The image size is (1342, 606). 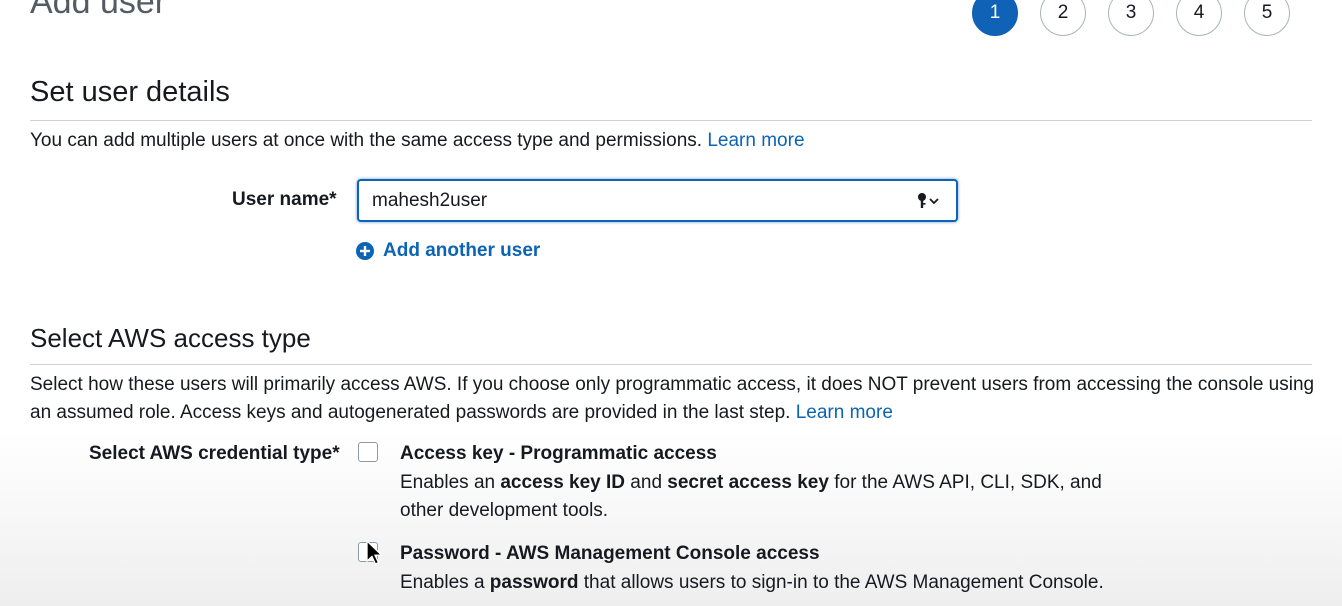 I want to click on user-name-field, so click(x=657, y=200).